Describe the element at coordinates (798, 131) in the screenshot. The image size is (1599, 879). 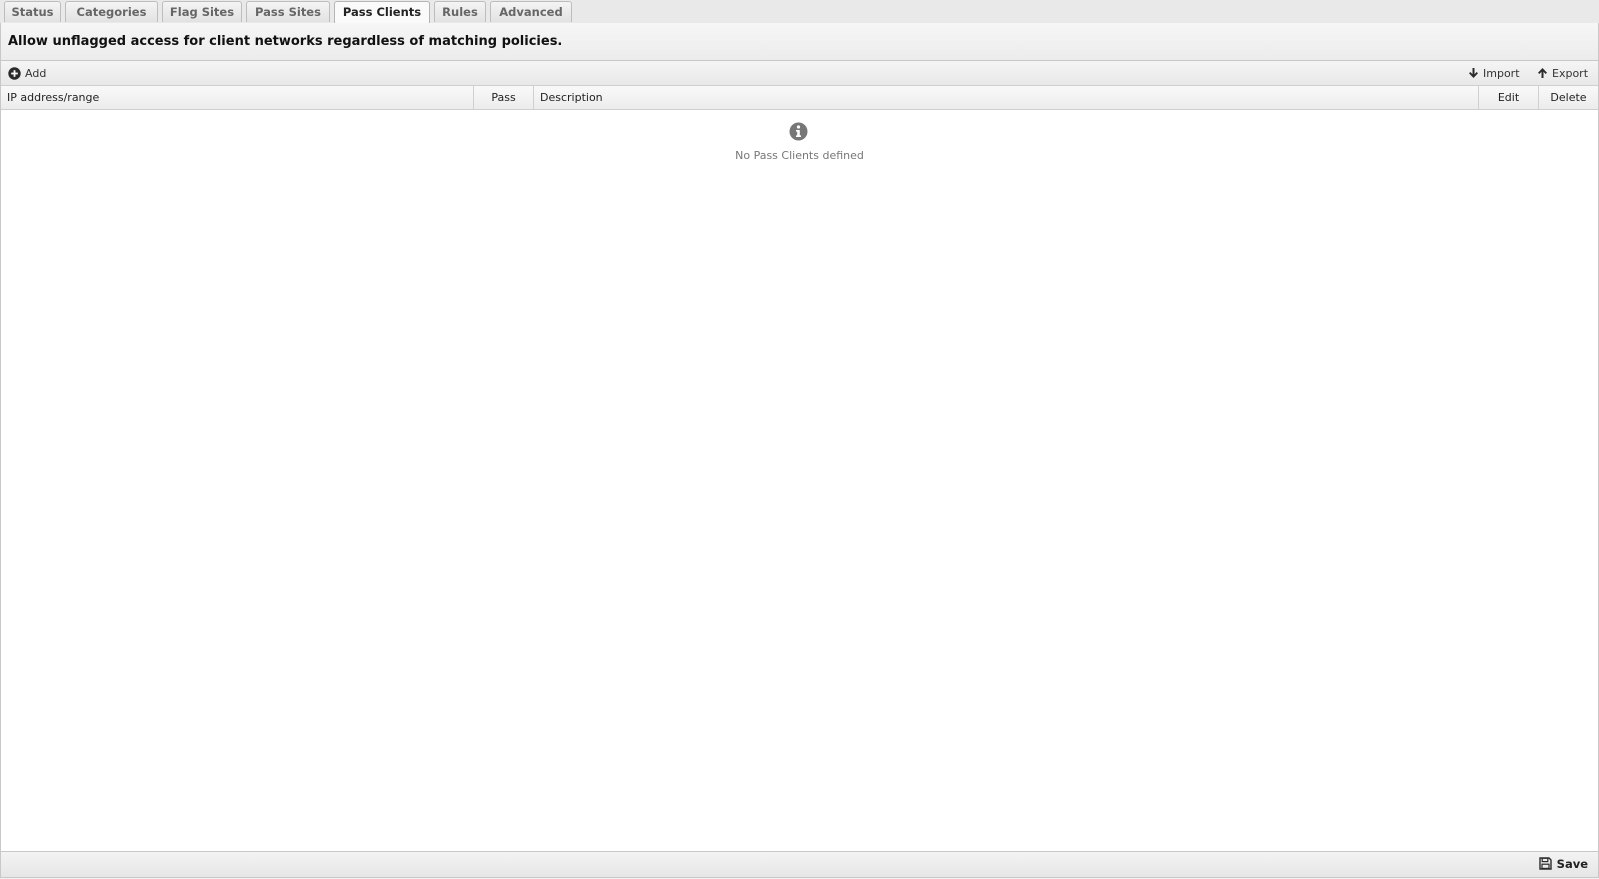
I see `info-circle-icon` at that location.